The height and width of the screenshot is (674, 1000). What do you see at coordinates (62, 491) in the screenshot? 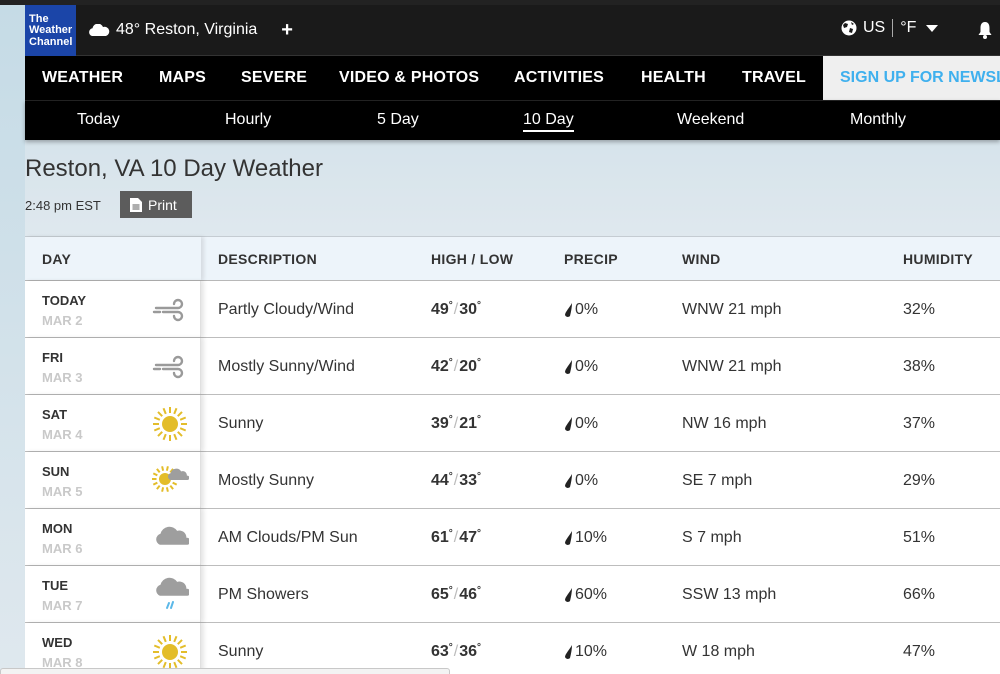
I see `day-date: MAR 5` at bounding box center [62, 491].